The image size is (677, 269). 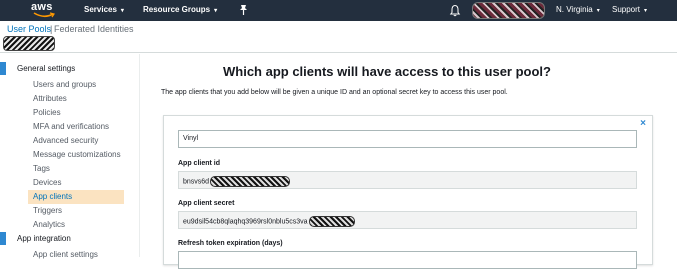 I want to click on region-label: N. Virginia, so click(x=574, y=9).